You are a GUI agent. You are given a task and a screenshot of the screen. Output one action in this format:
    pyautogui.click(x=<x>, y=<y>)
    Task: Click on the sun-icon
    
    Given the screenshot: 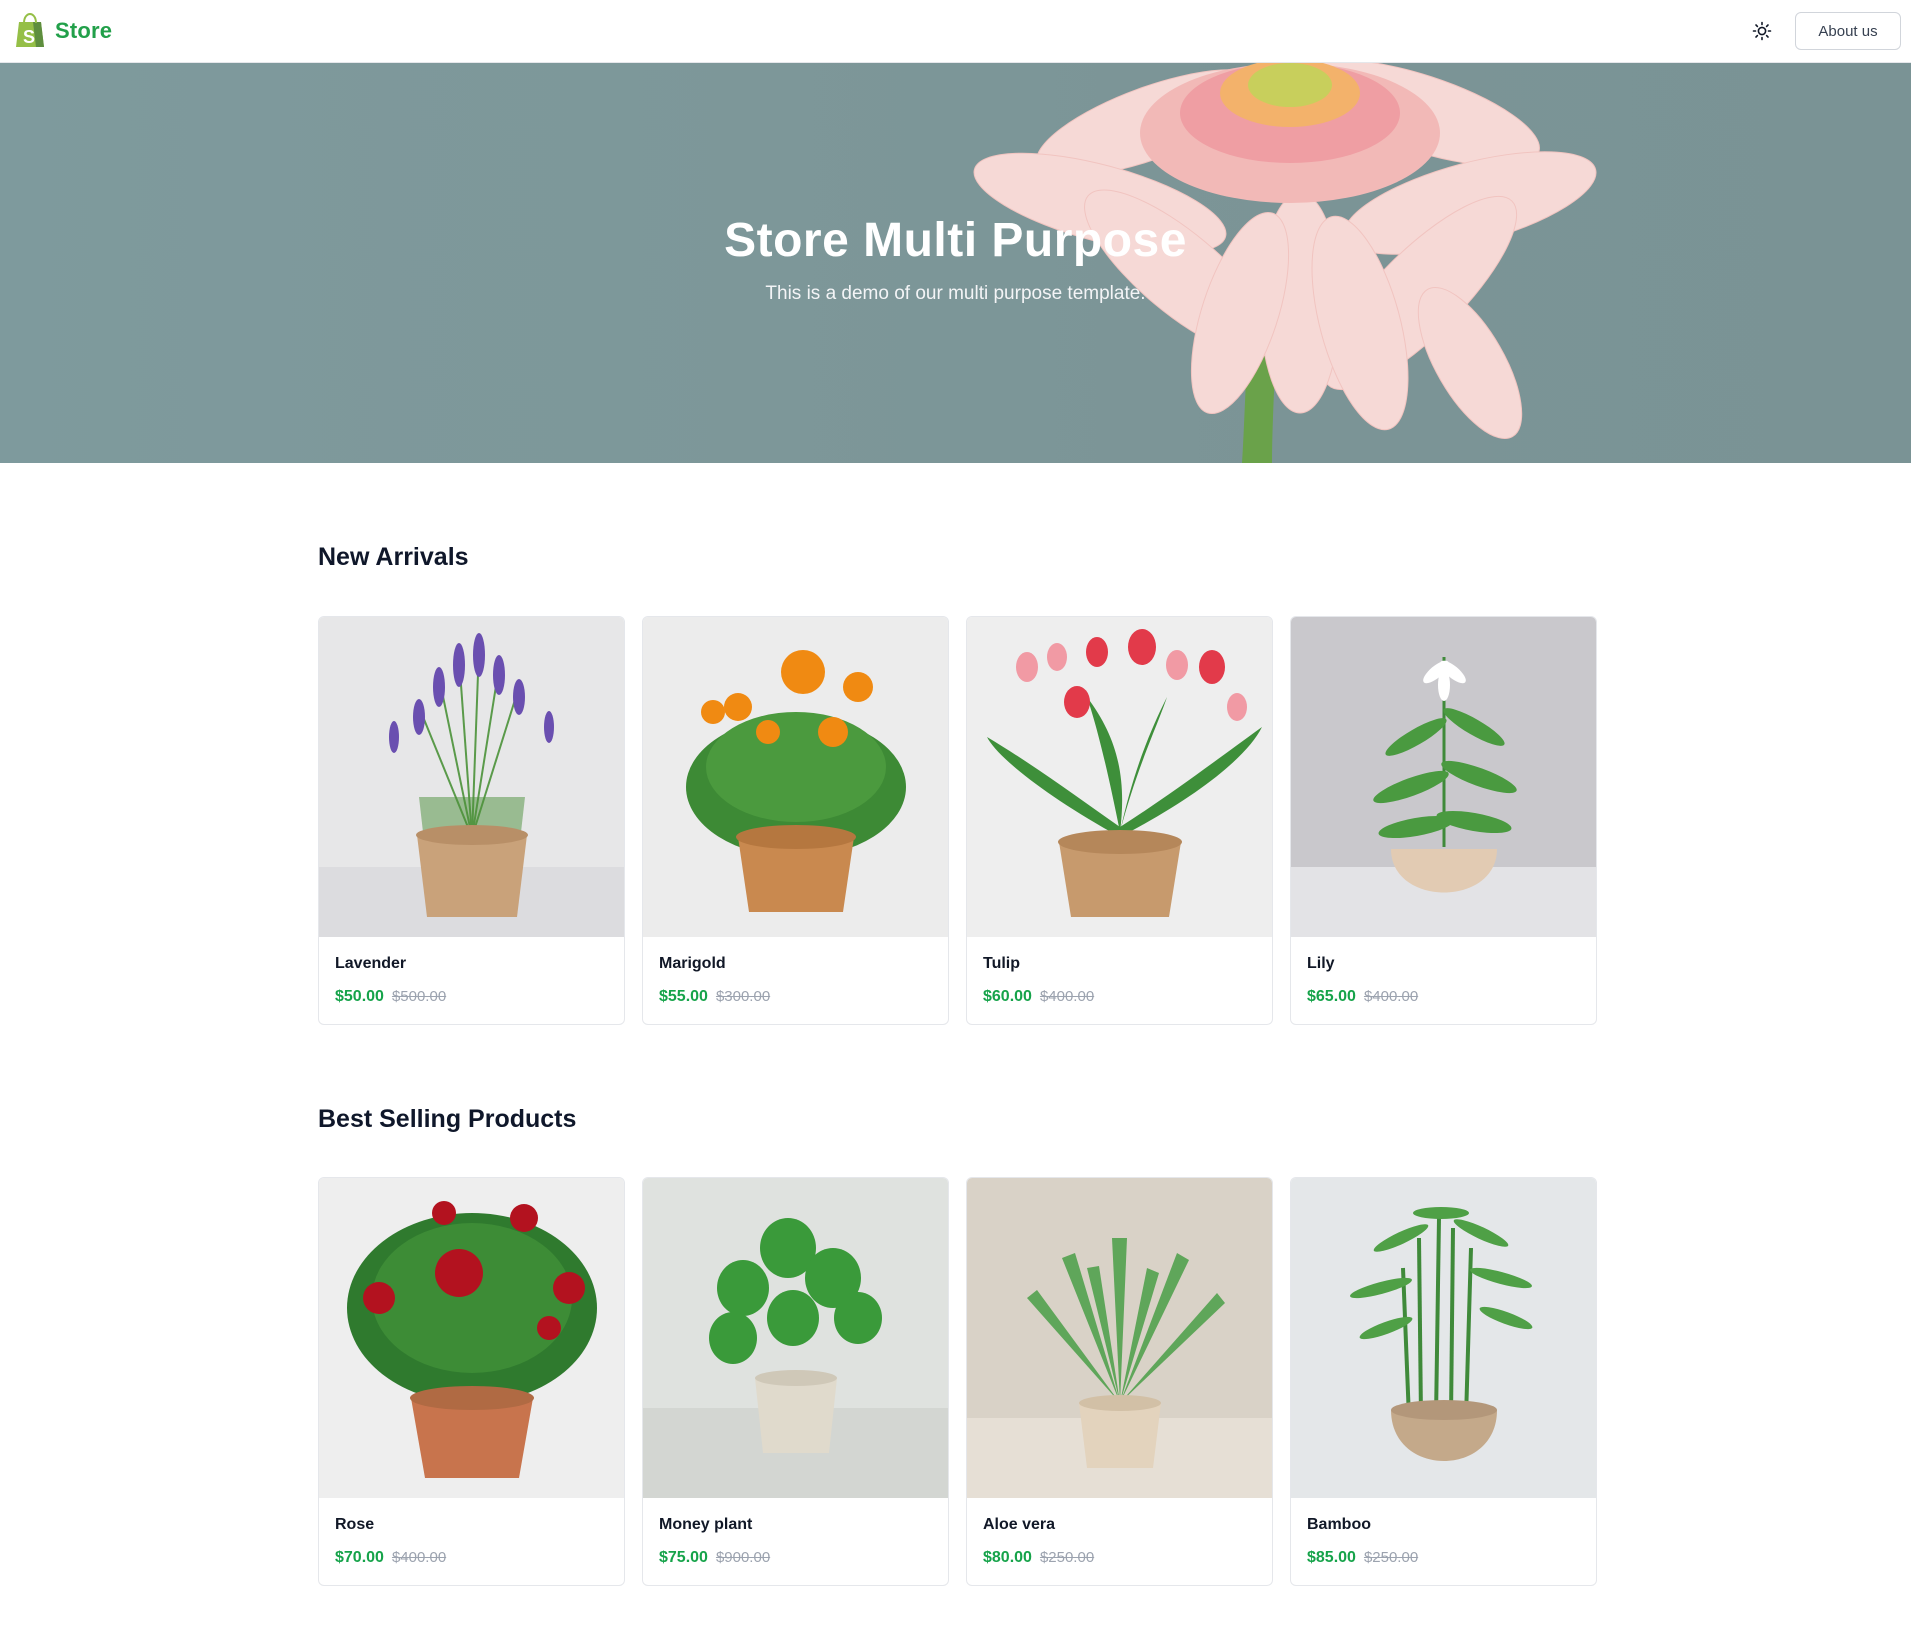 What is the action you would take?
    pyautogui.click(x=1762, y=31)
    